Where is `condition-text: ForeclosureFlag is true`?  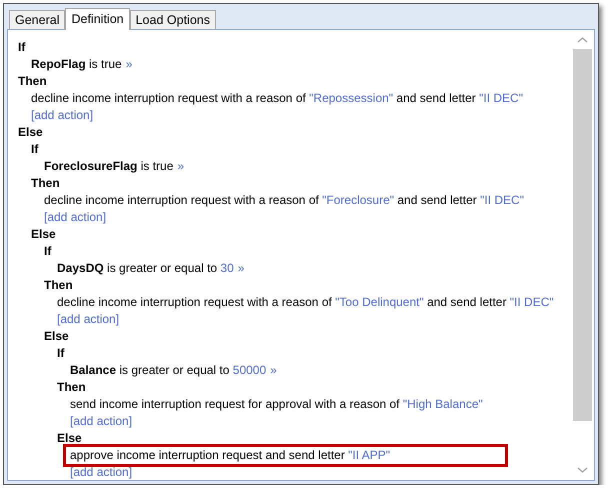
condition-text: ForeclosureFlag is true is located at coordinates (109, 166).